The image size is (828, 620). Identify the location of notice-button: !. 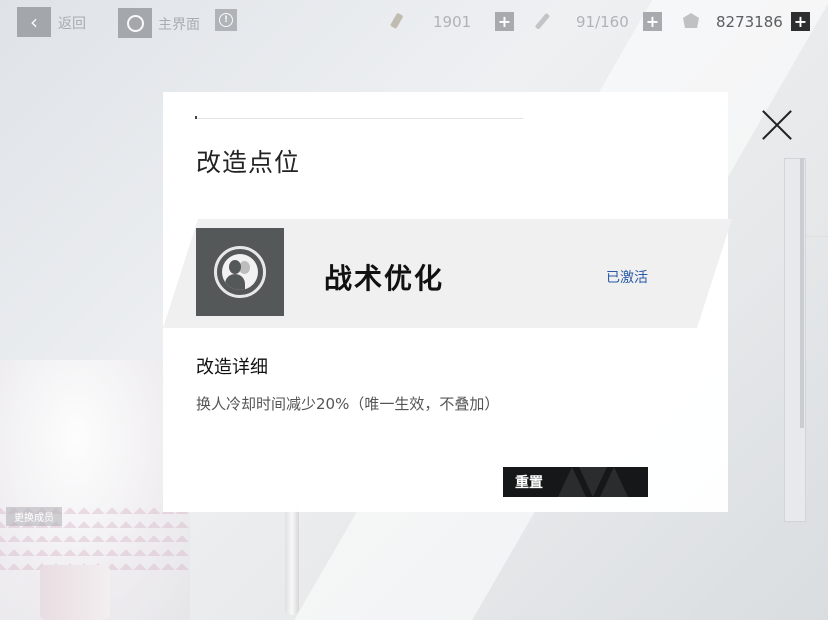
(226, 20).